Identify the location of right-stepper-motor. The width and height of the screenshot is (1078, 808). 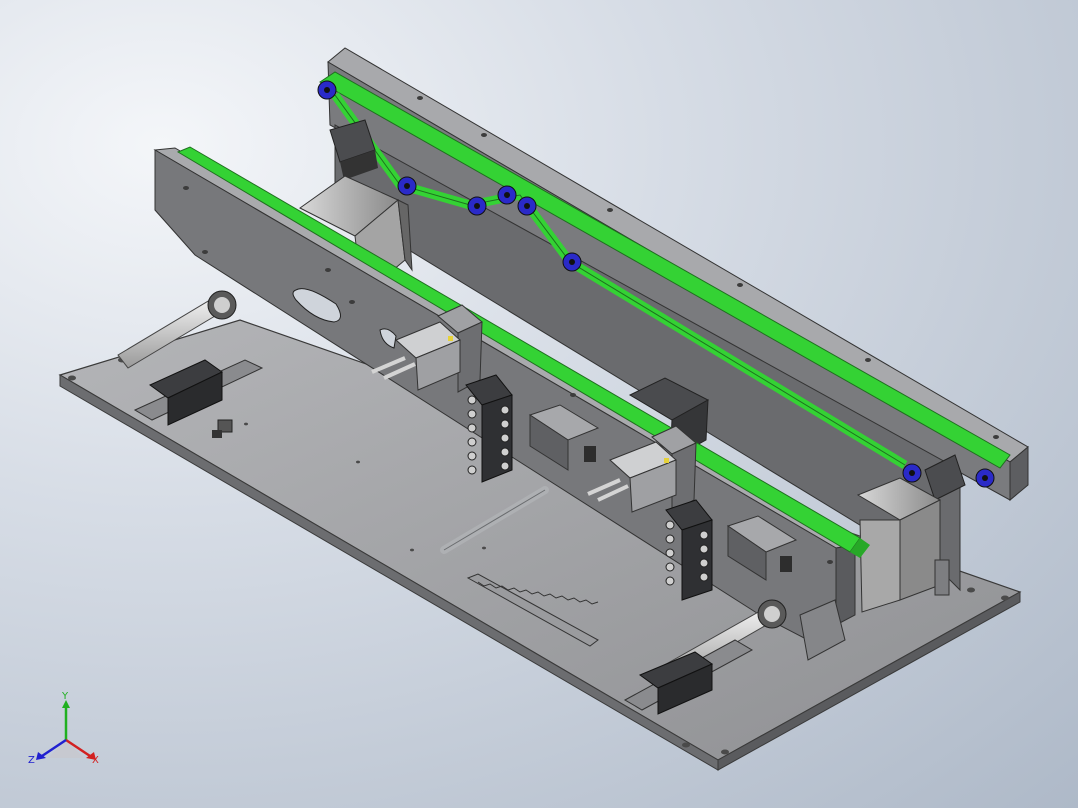
(903, 545).